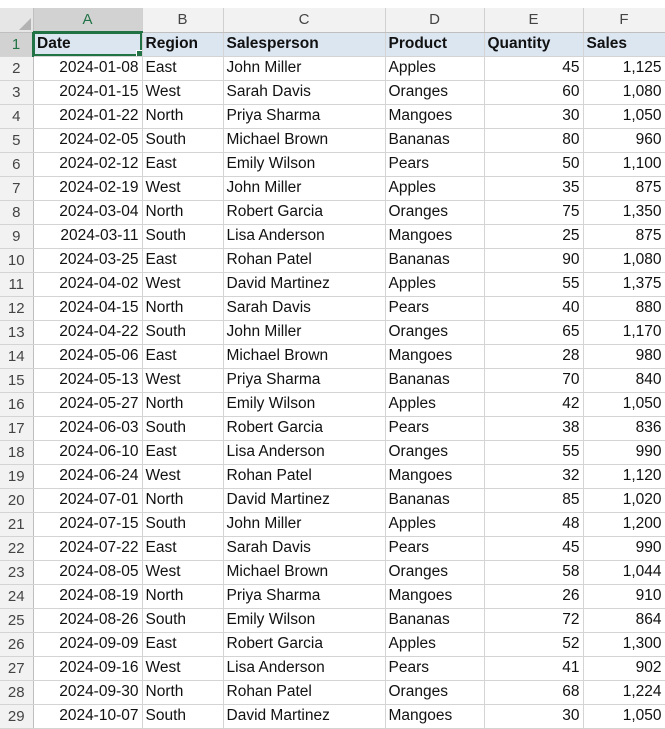  What do you see at coordinates (88, 644) in the screenshot?
I see `cell-date: 2024-09-09` at bounding box center [88, 644].